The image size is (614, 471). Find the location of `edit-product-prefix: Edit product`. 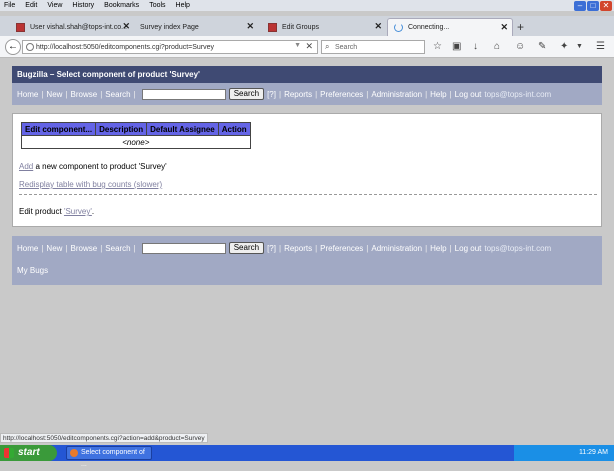

edit-product-prefix: Edit product is located at coordinates (40, 211).